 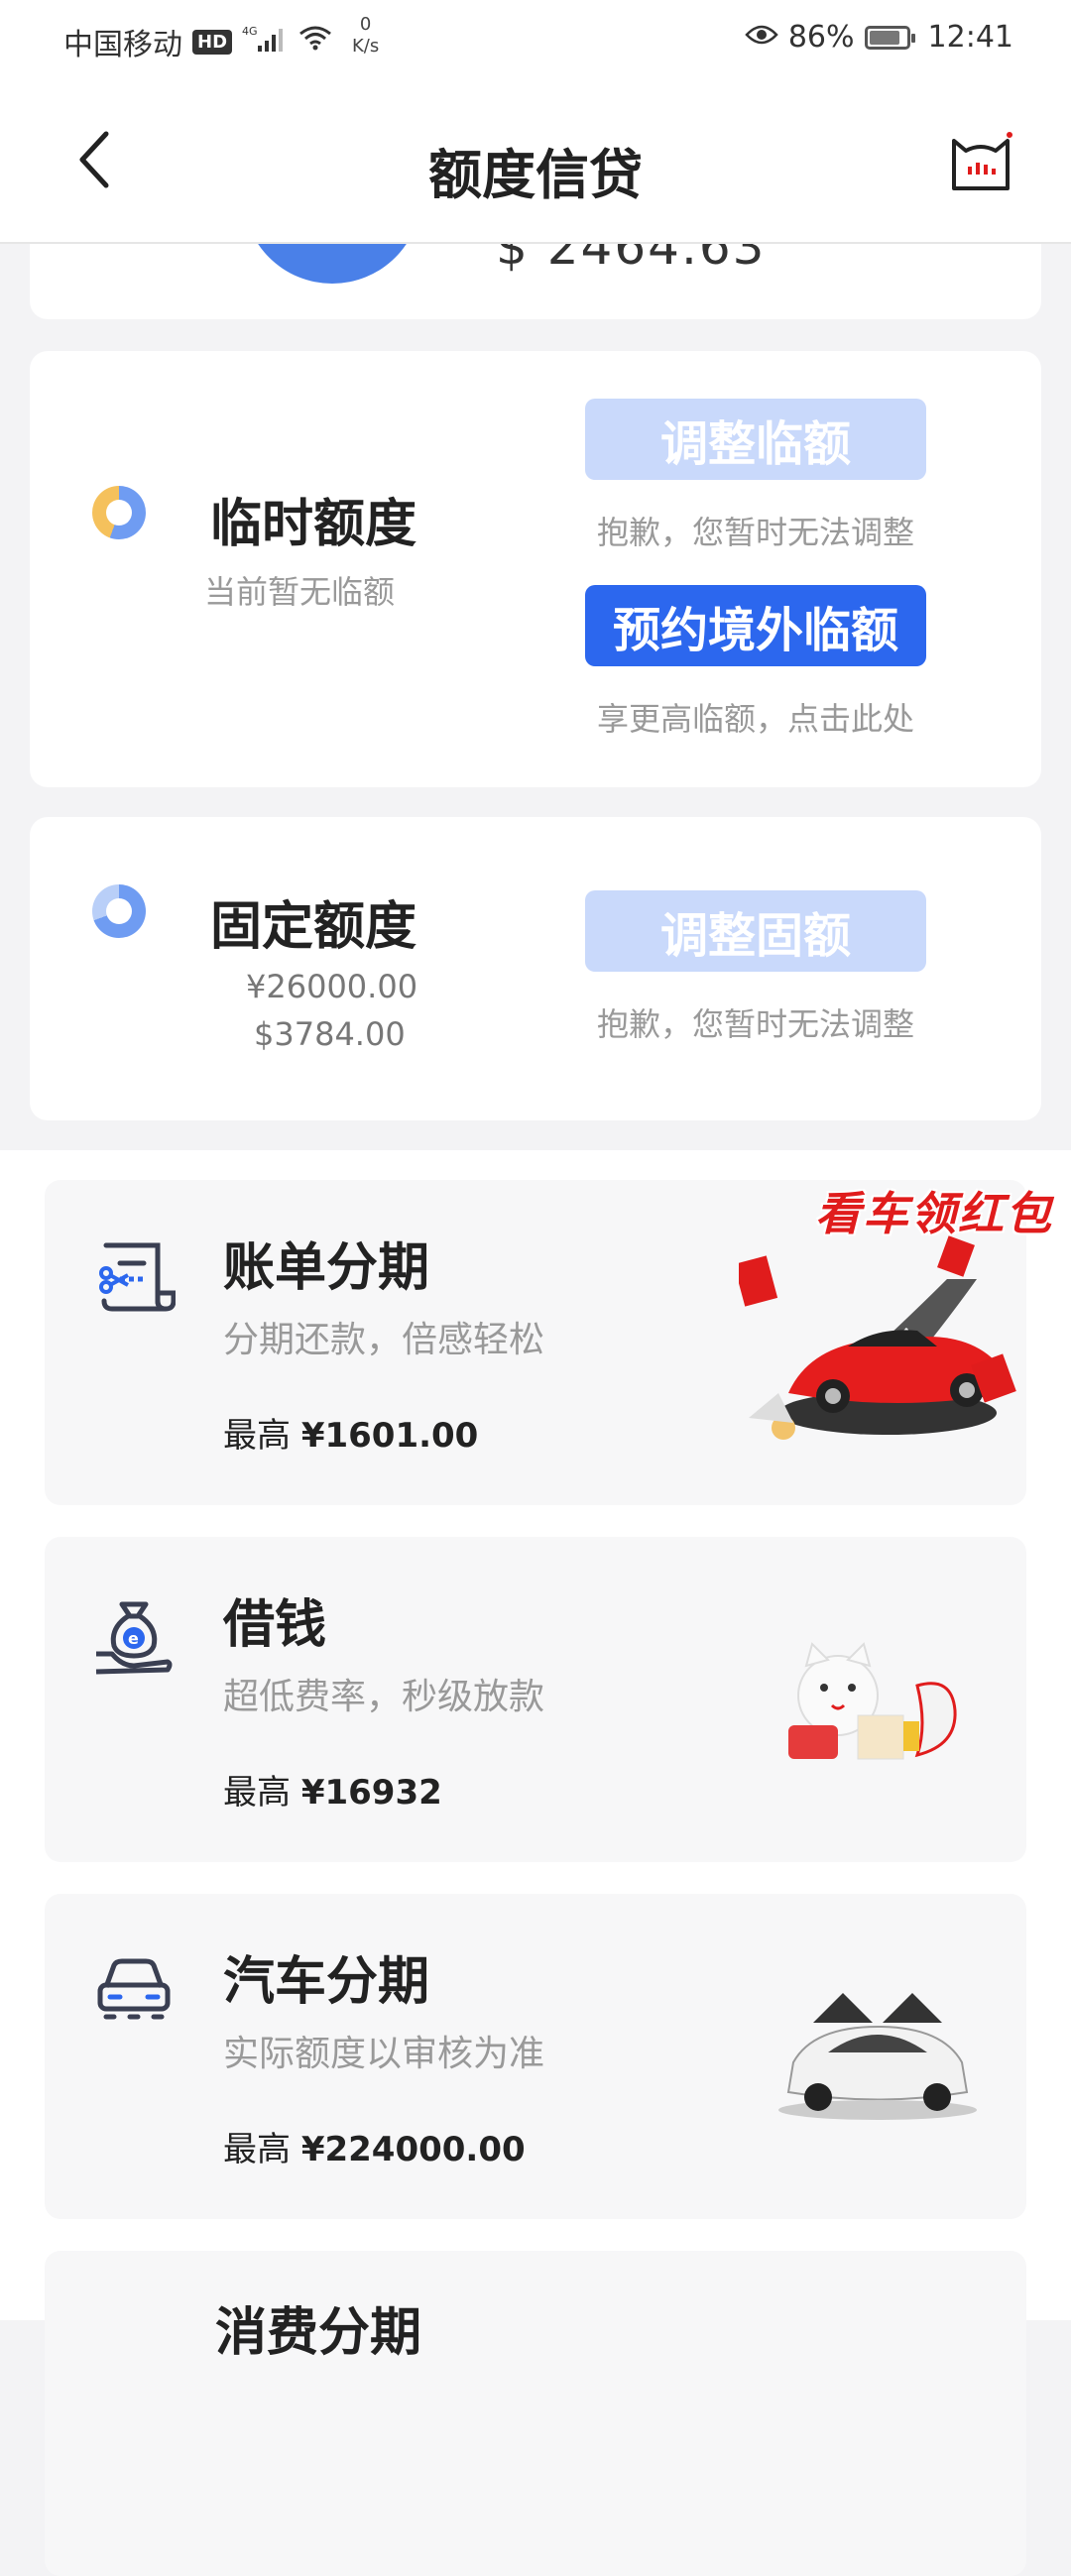 I want to click on product-title: 借钱, so click(x=275, y=1625).